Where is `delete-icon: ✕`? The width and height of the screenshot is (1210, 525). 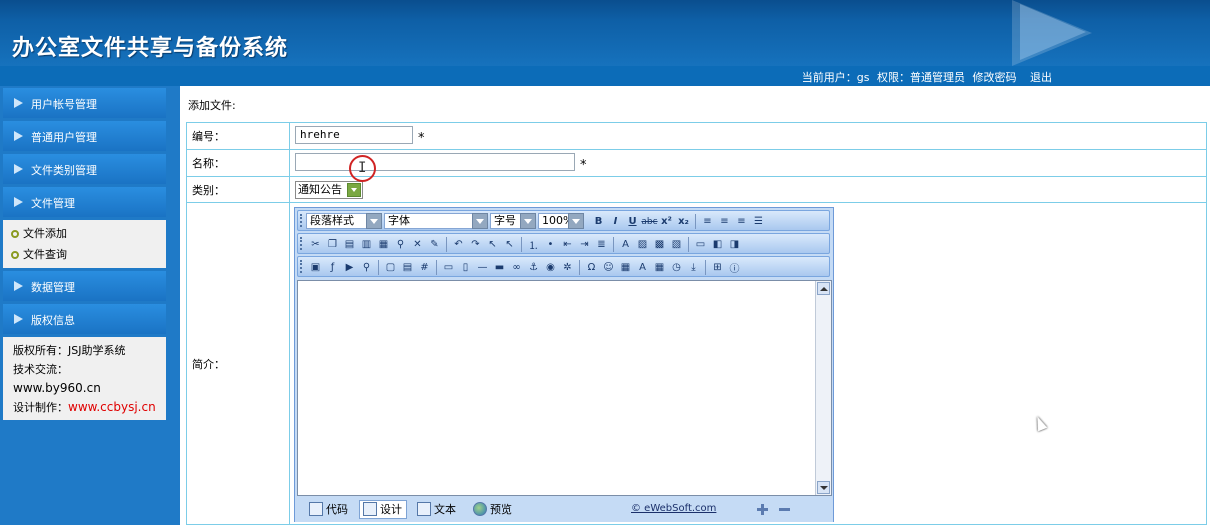
delete-icon: ✕ is located at coordinates (417, 244).